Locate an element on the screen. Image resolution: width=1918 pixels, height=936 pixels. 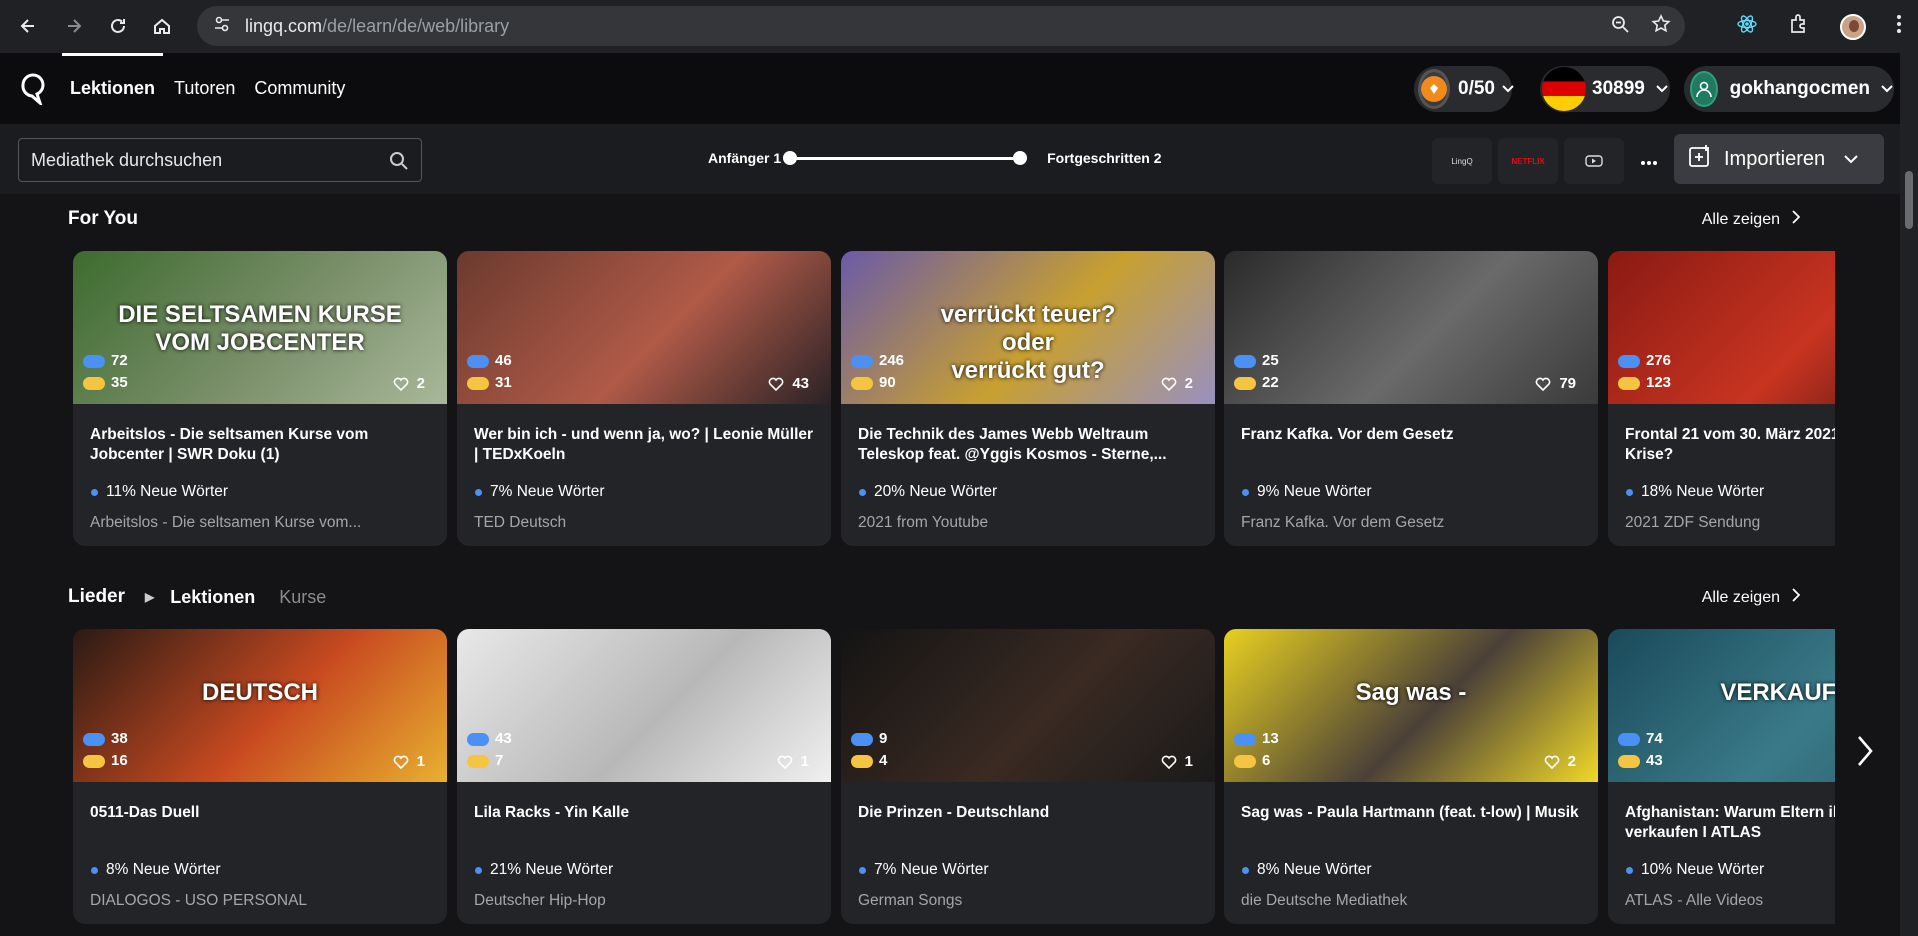
lesson-thumbnail: VERKAUFEN7443 is located at coordinates (1721, 705).